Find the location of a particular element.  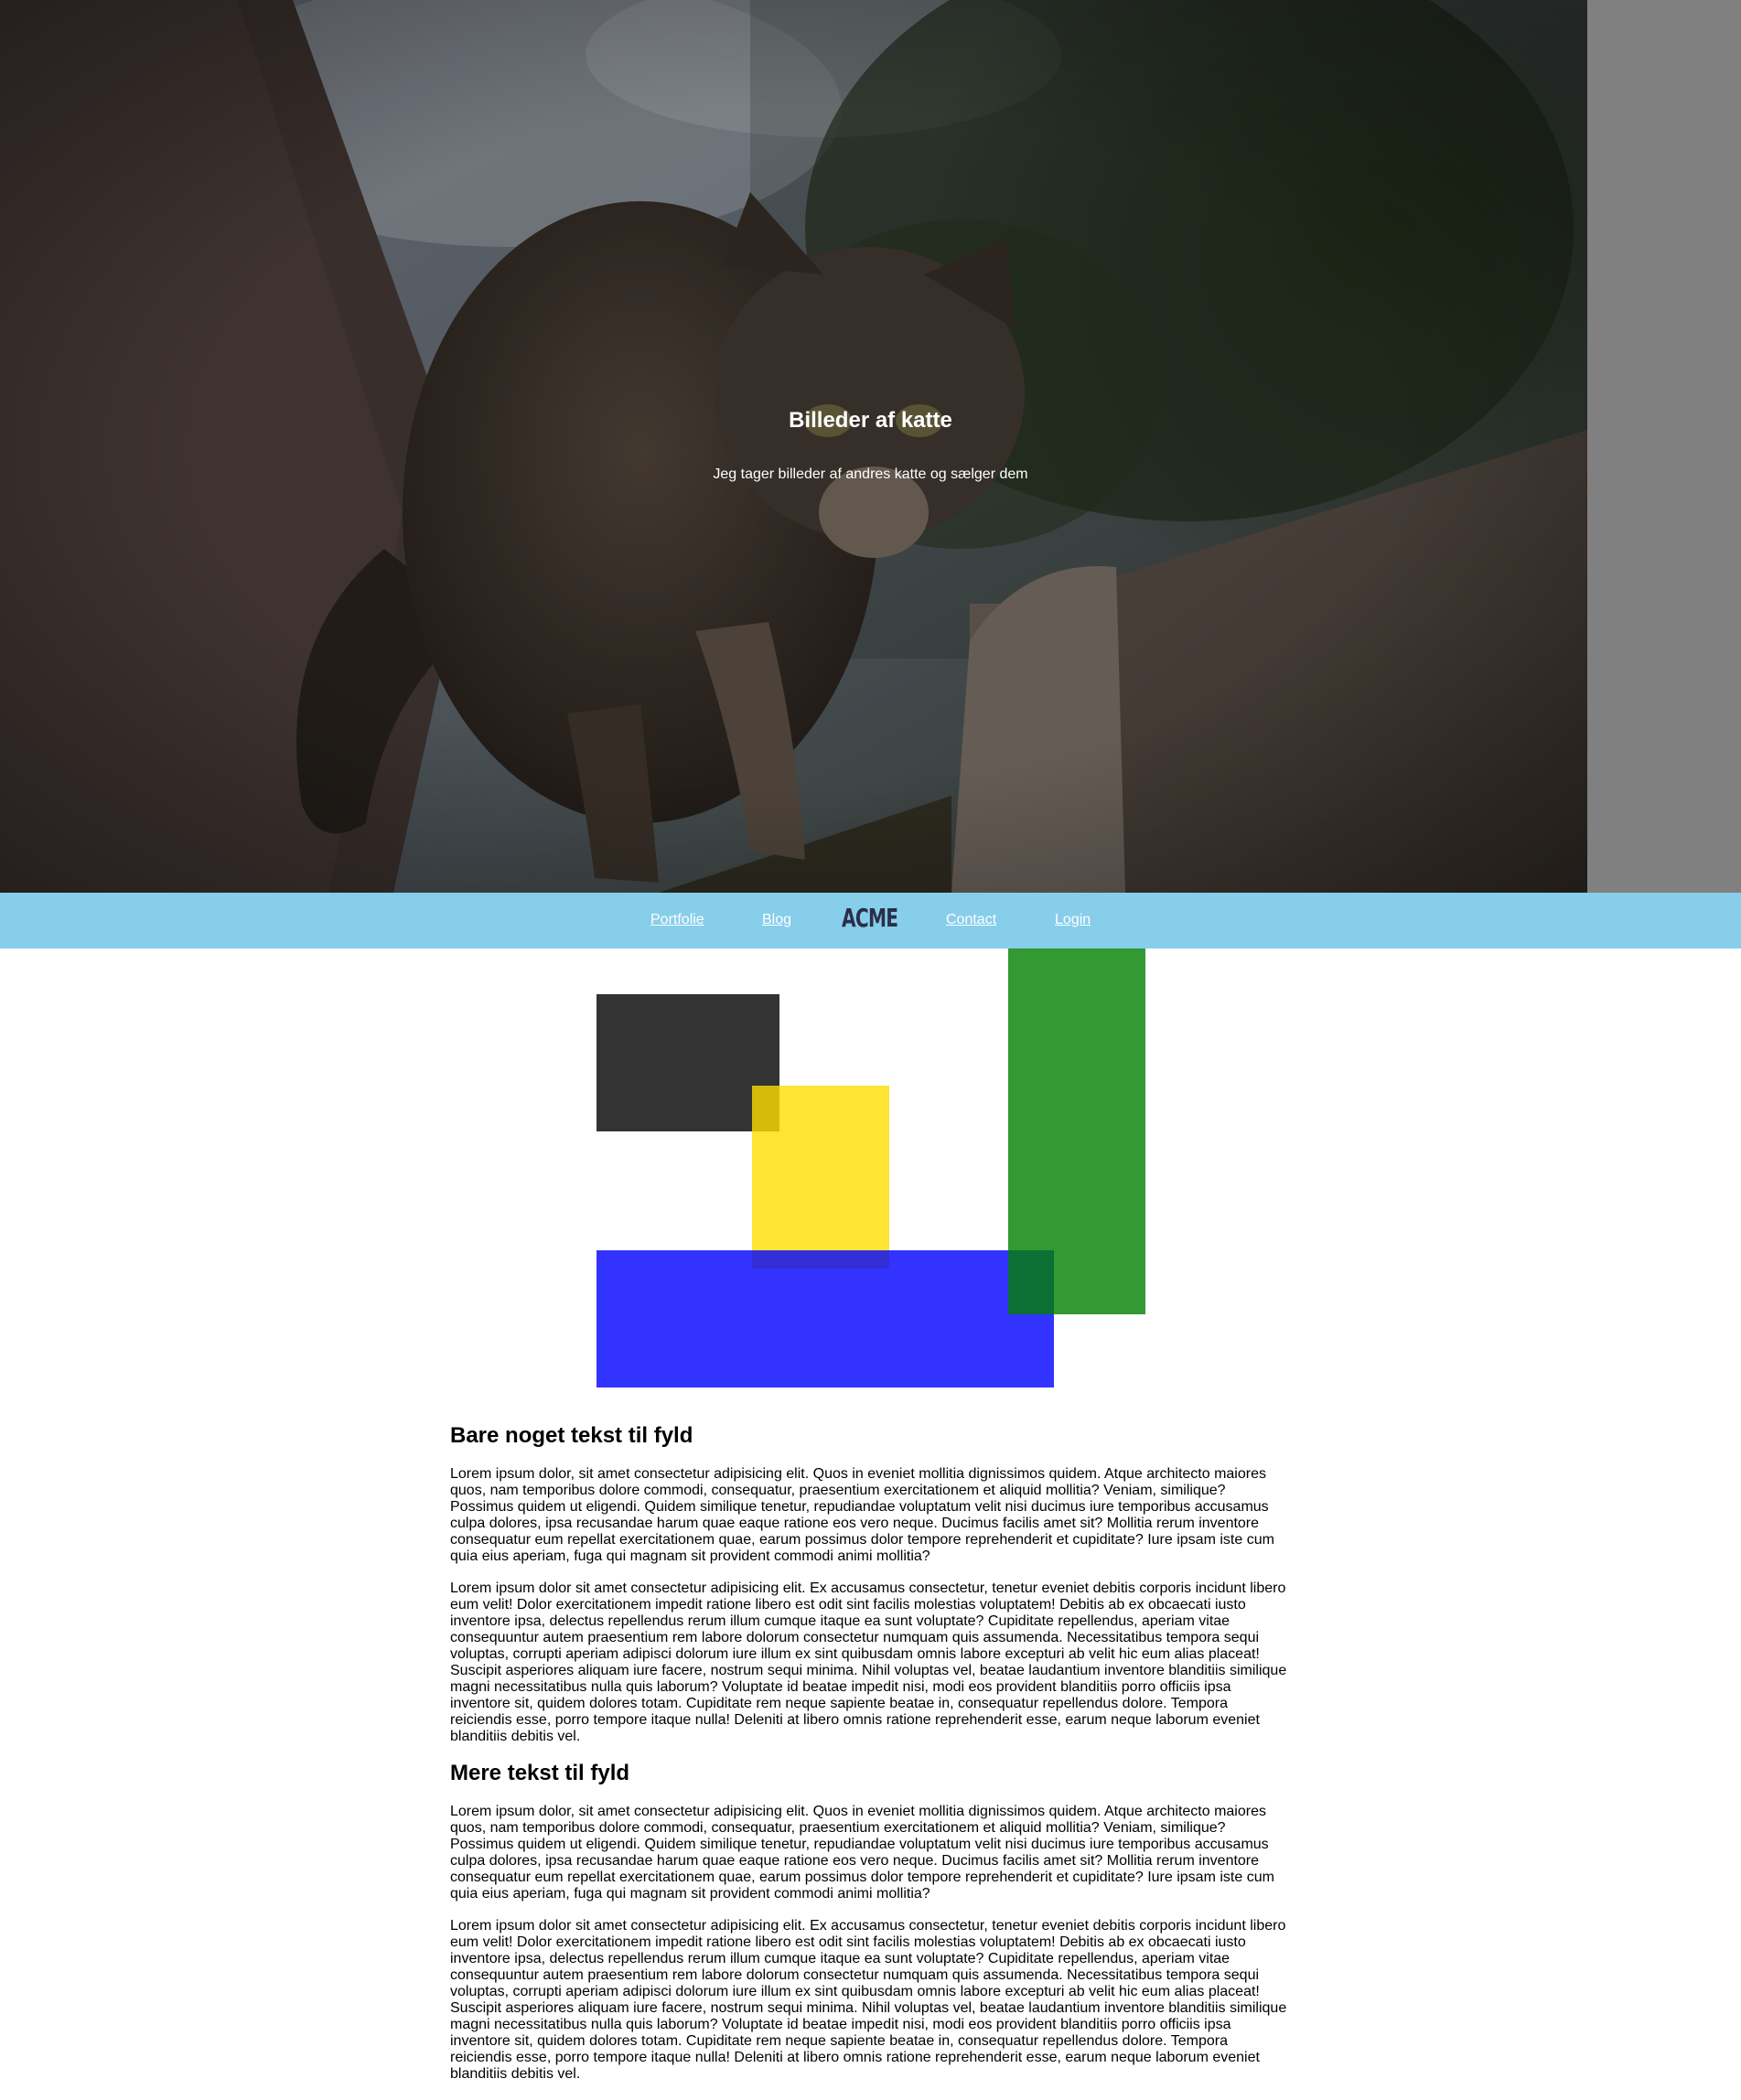

nav-link-portfolie: Portfolie is located at coordinates (677, 920).